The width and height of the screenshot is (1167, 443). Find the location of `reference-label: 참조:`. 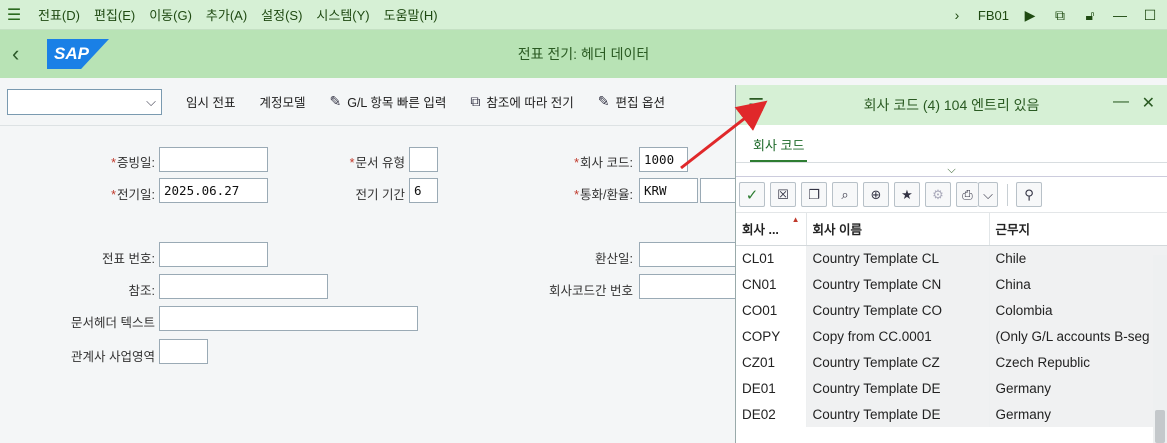

reference-label: 참조: is located at coordinates (141, 291).